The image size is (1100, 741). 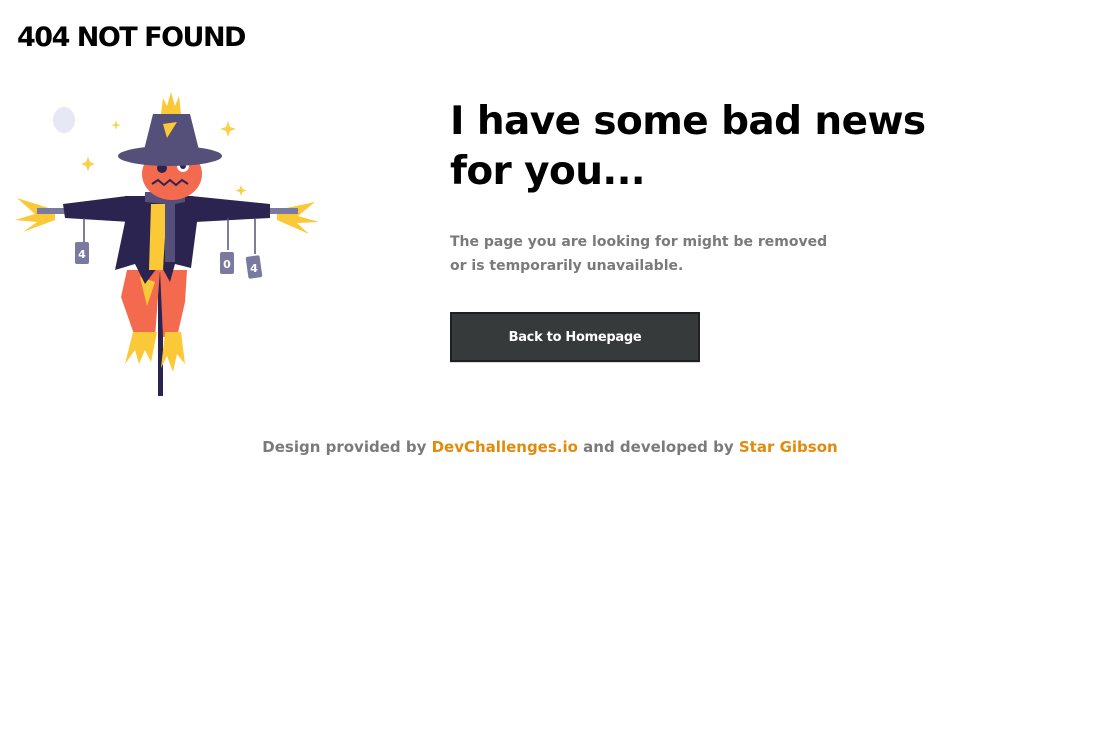 I want to click on number-tag-4-left: 4, so click(x=82, y=241).